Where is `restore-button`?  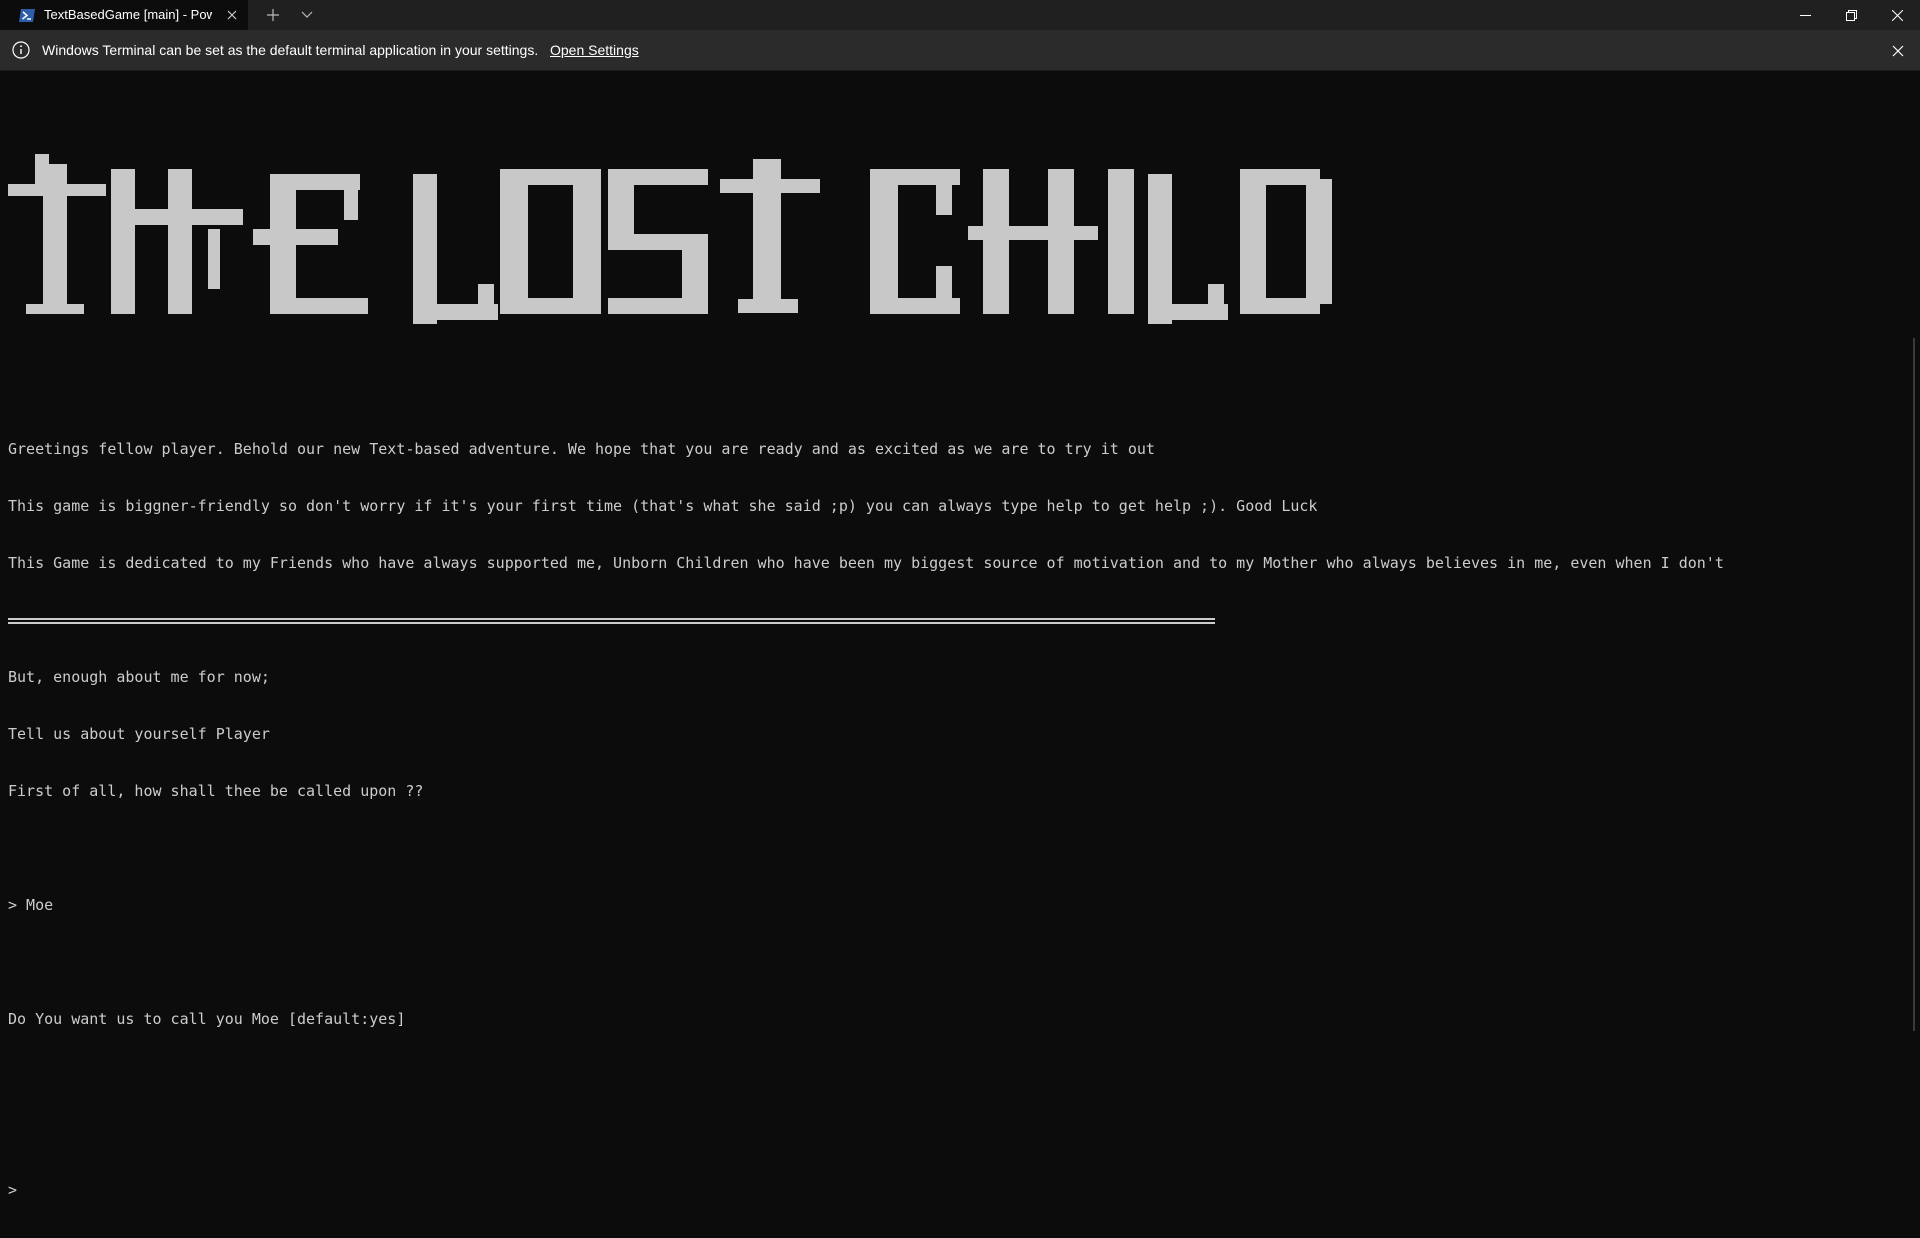 restore-button is located at coordinates (1851, 15).